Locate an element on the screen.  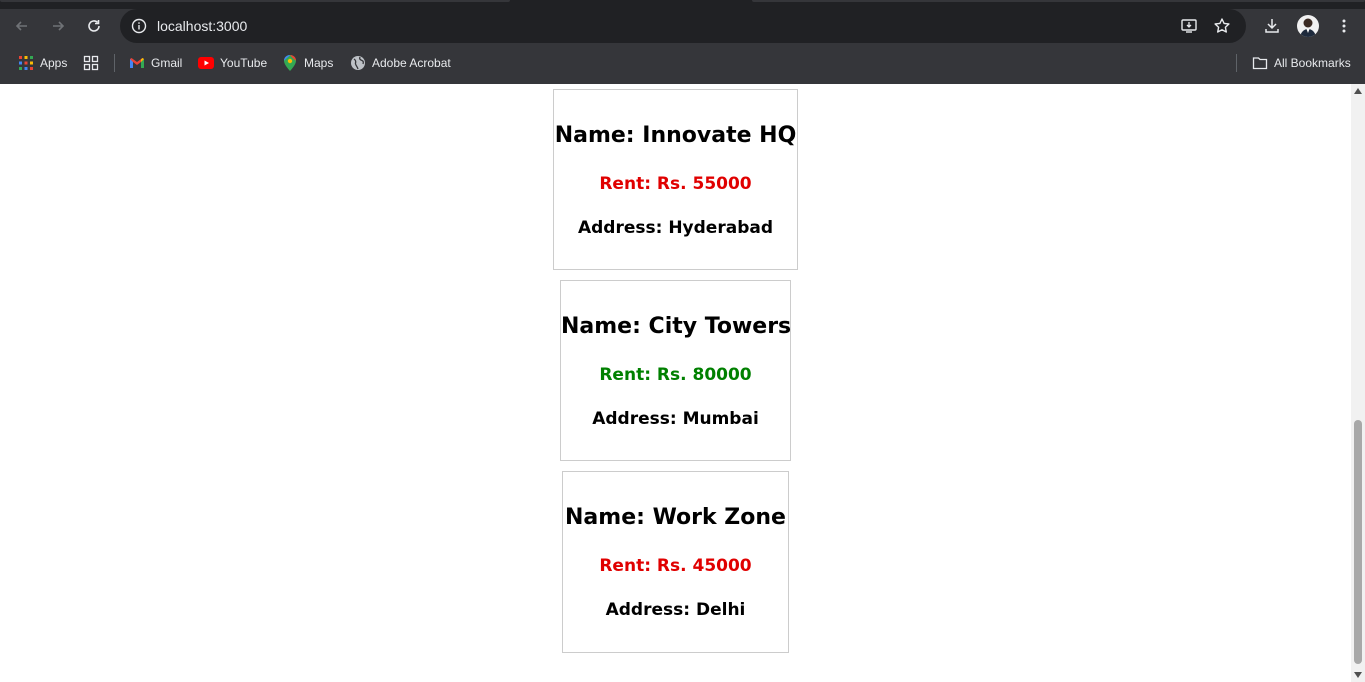
reload-icon is located at coordinates (94, 26).